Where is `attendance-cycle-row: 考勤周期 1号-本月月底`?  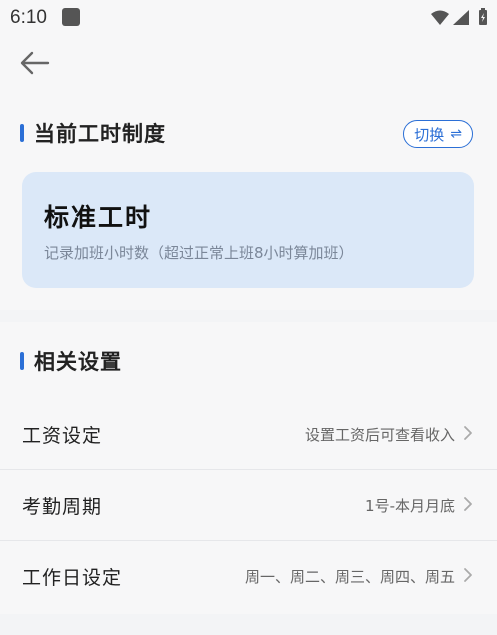
attendance-cycle-row: 考勤周期 1号-本月月底 is located at coordinates (248, 505).